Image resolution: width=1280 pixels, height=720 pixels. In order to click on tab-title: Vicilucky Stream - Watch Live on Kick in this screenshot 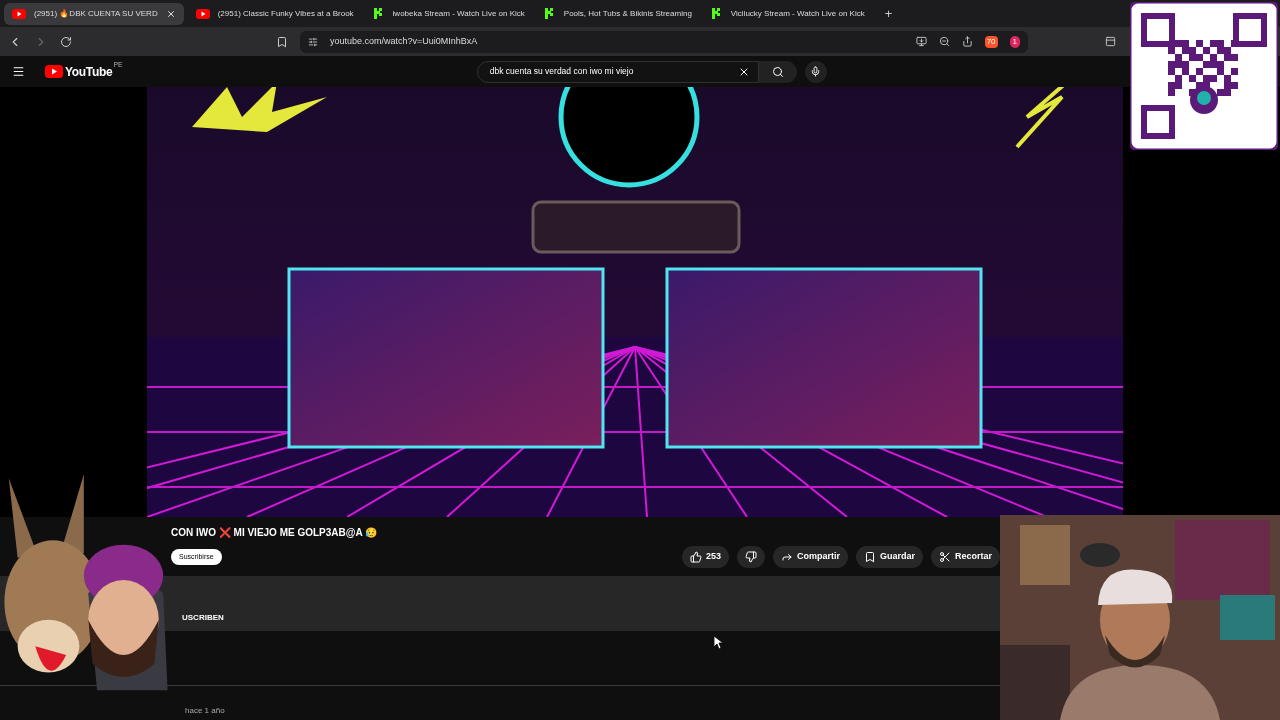, I will do `click(797, 13)`.